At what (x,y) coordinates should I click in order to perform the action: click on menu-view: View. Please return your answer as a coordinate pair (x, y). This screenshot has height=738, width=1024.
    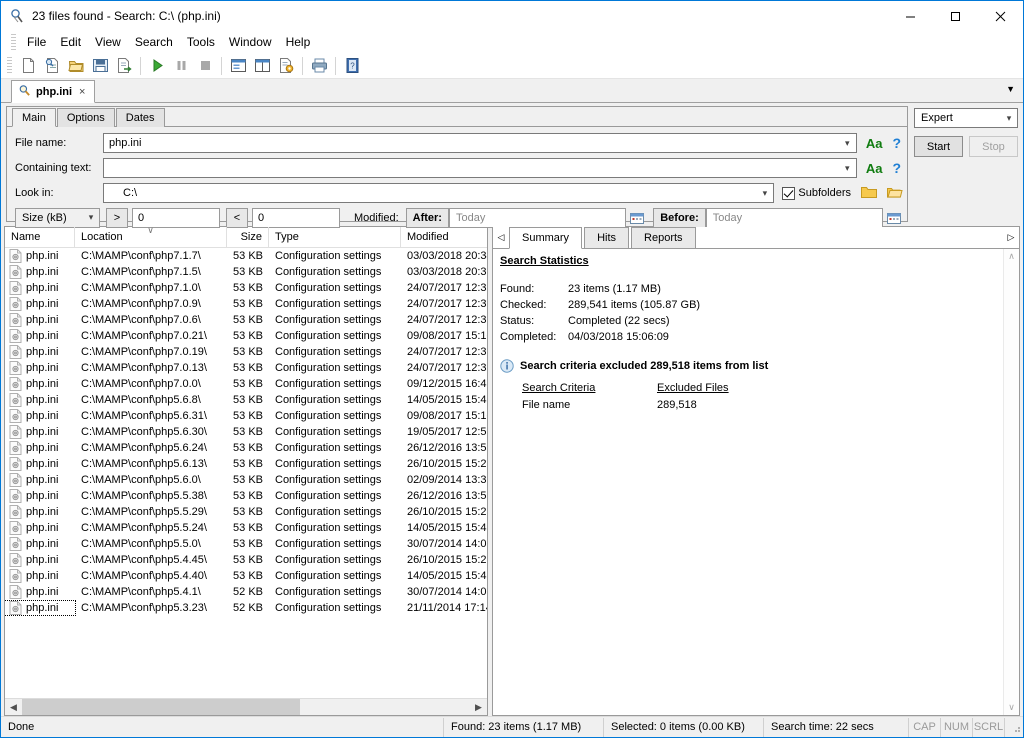
    Looking at the image, I should click on (108, 42).